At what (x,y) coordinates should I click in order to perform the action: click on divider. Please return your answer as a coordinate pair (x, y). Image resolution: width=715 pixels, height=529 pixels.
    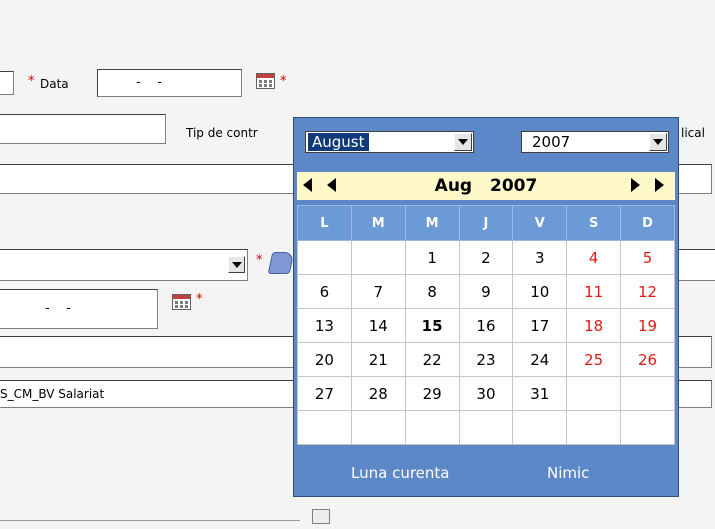
    Looking at the image, I should click on (150, 520).